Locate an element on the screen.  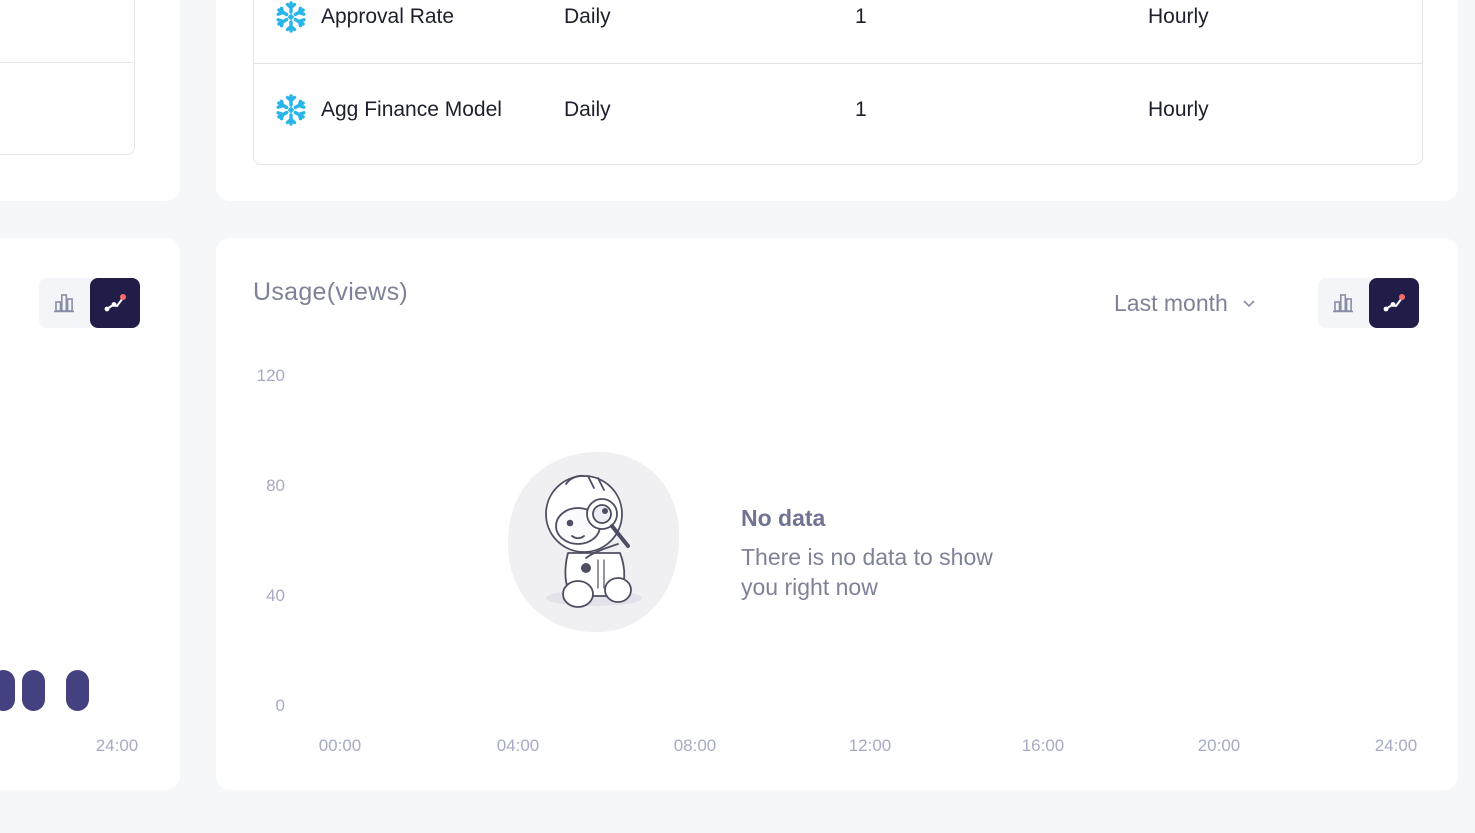
x-tick-label: 12:00 is located at coordinates (870, 745).